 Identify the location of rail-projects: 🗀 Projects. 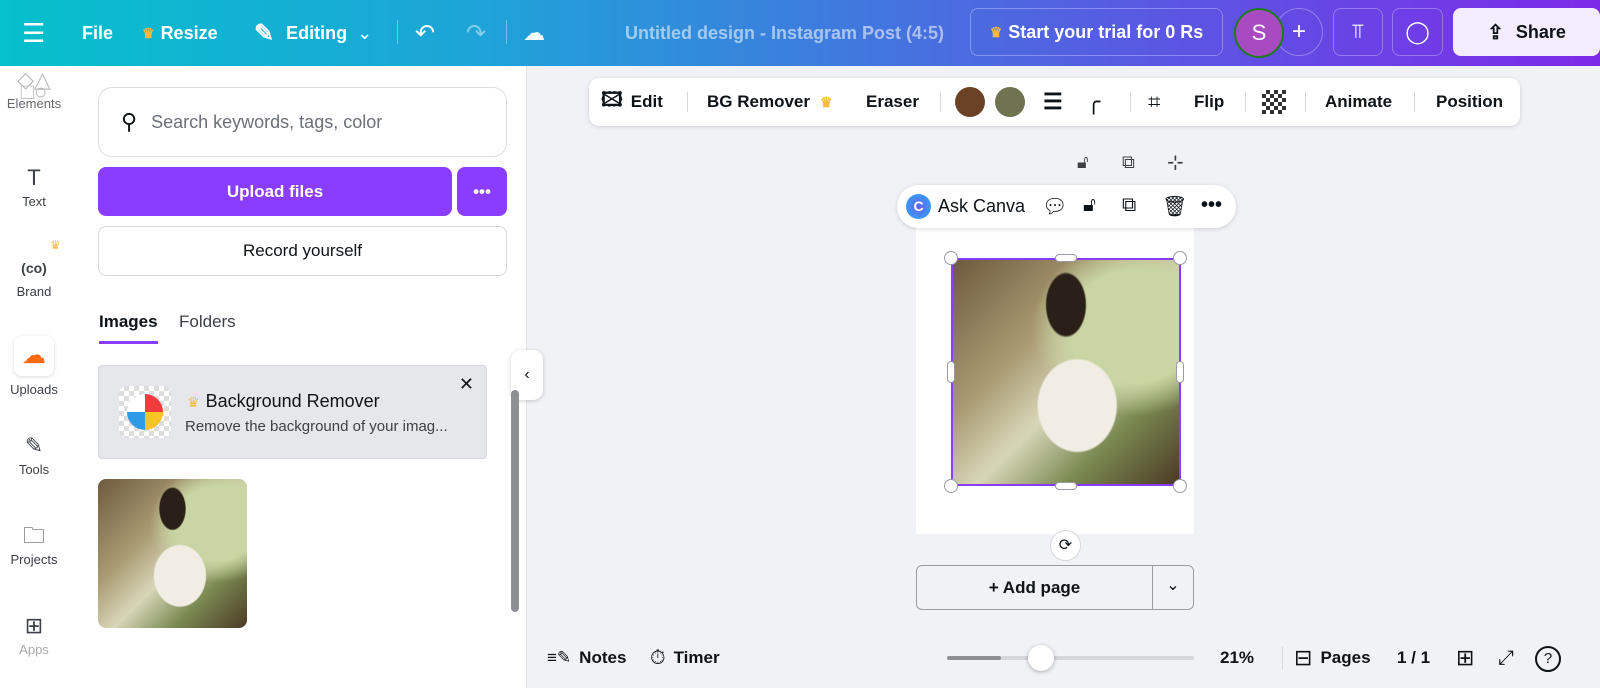
(34, 543).